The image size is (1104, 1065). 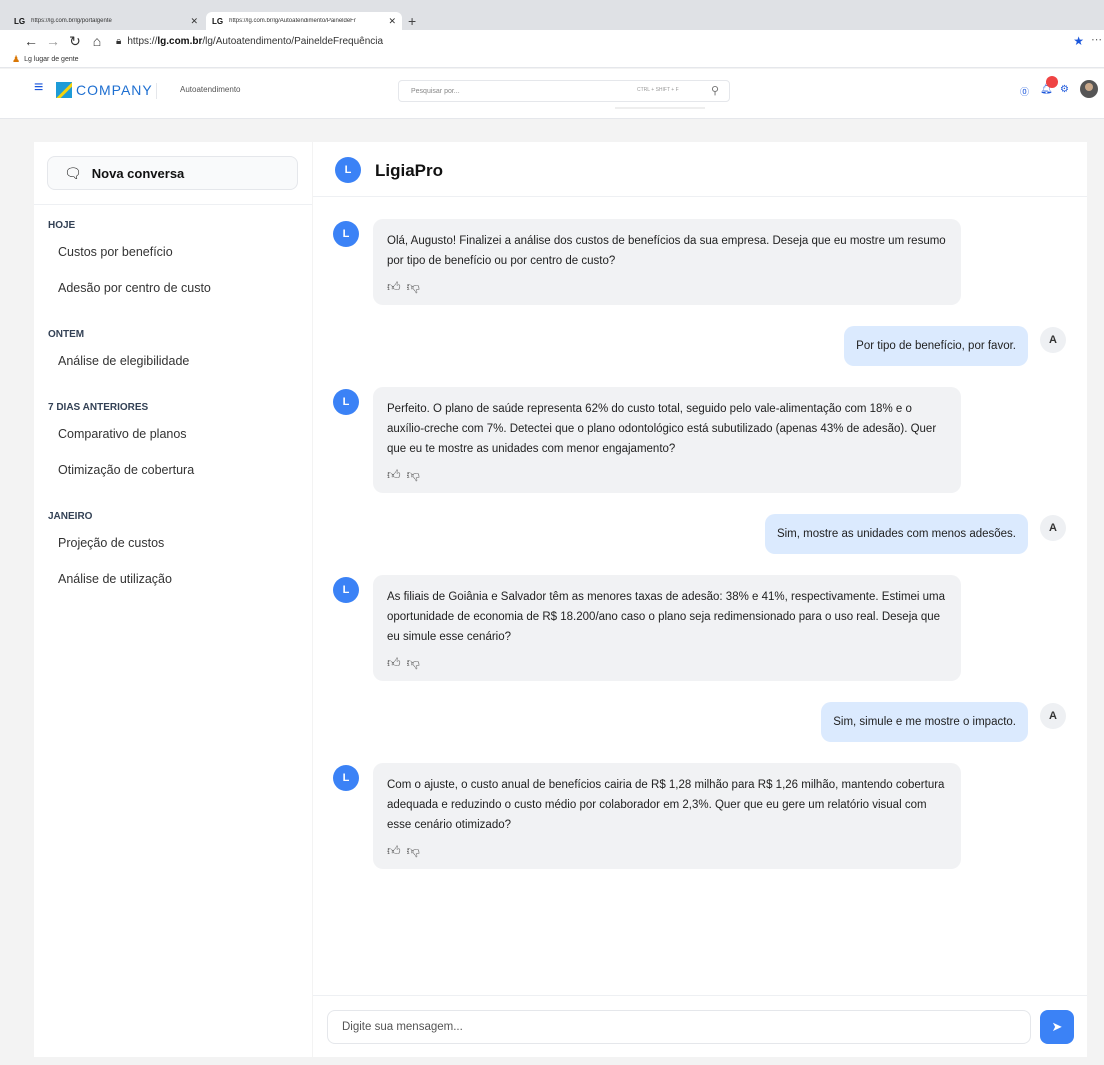 What do you see at coordinates (31, 41) in the screenshot?
I see `back-arrow-icon: ←` at bounding box center [31, 41].